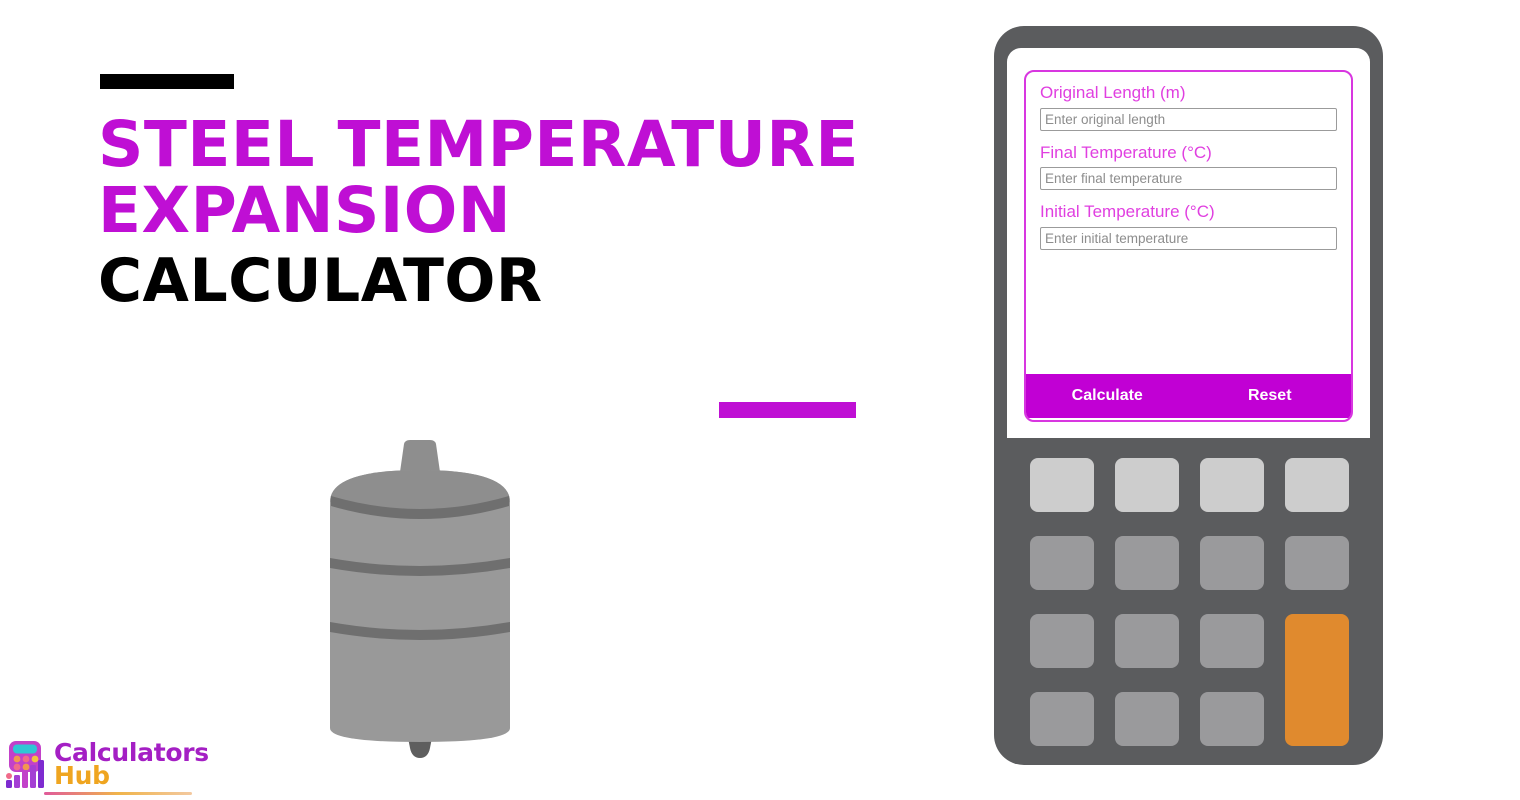 This screenshot has width=1520, height=800. What do you see at coordinates (320, 281) in the screenshot?
I see `page-title-line-3: Calculator` at bounding box center [320, 281].